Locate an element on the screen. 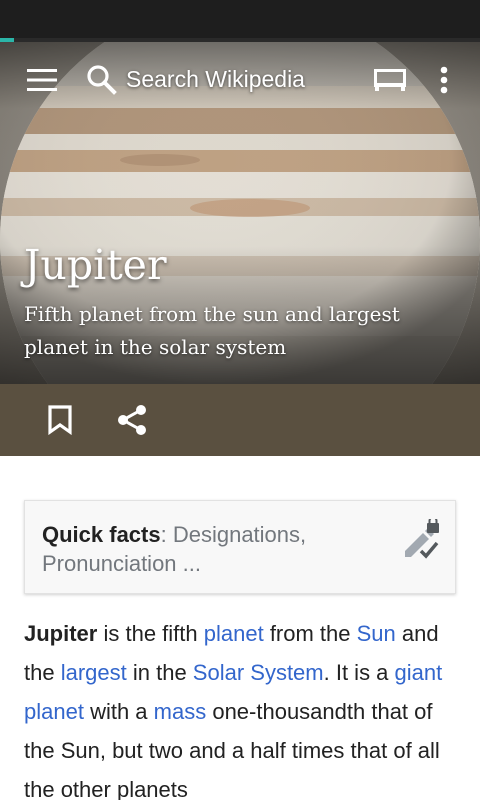 This screenshot has height=800, width=480. article-title: Jupiter is located at coordinates (95, 265).